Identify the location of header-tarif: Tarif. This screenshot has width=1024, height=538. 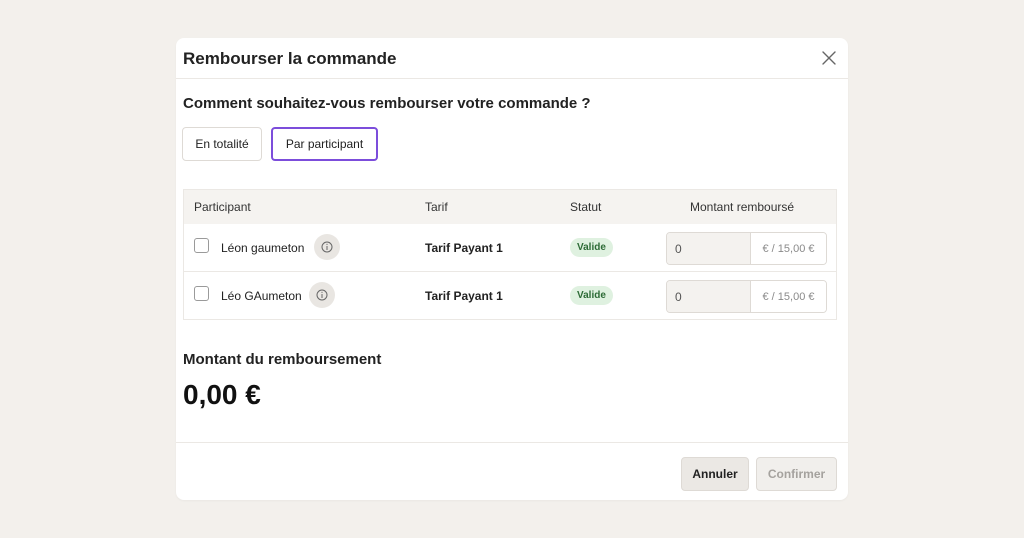
(436, 207).